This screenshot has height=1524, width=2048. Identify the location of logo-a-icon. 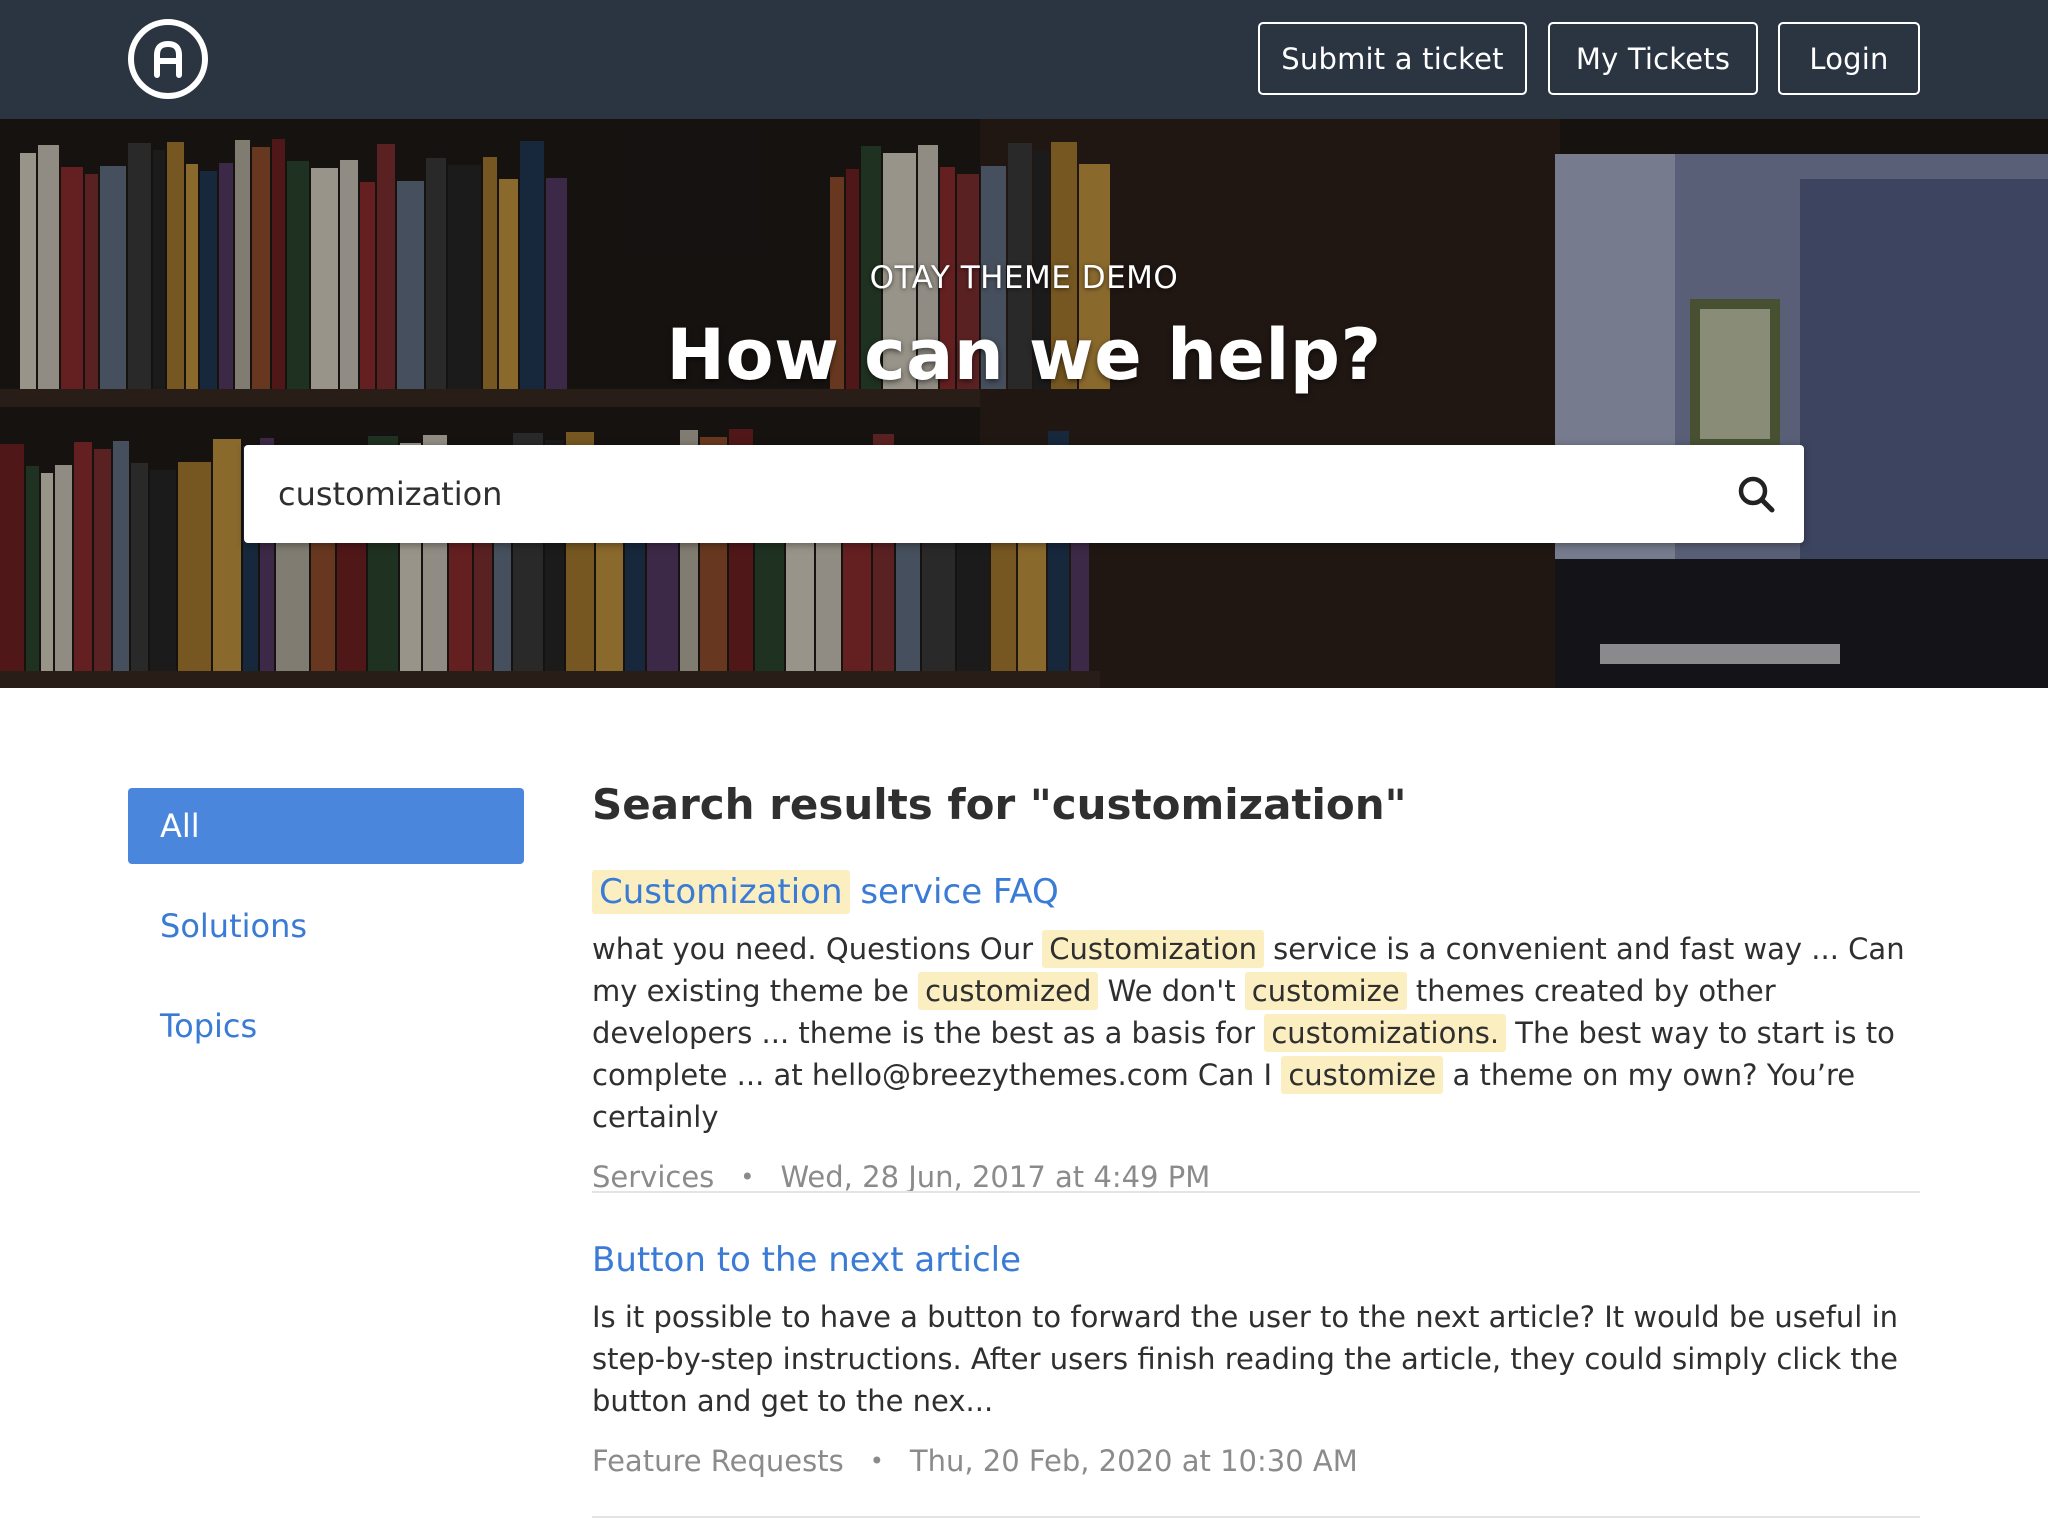
(168, 59).